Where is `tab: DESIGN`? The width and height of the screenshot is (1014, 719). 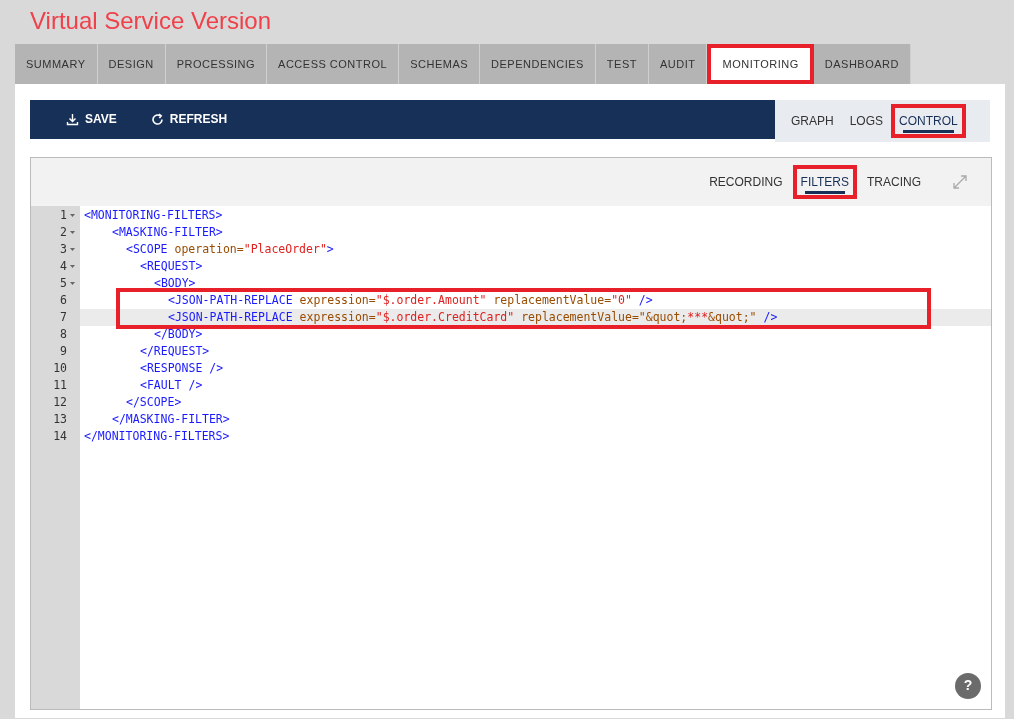
tab: DESIGN is located at coordinates (131, 64).